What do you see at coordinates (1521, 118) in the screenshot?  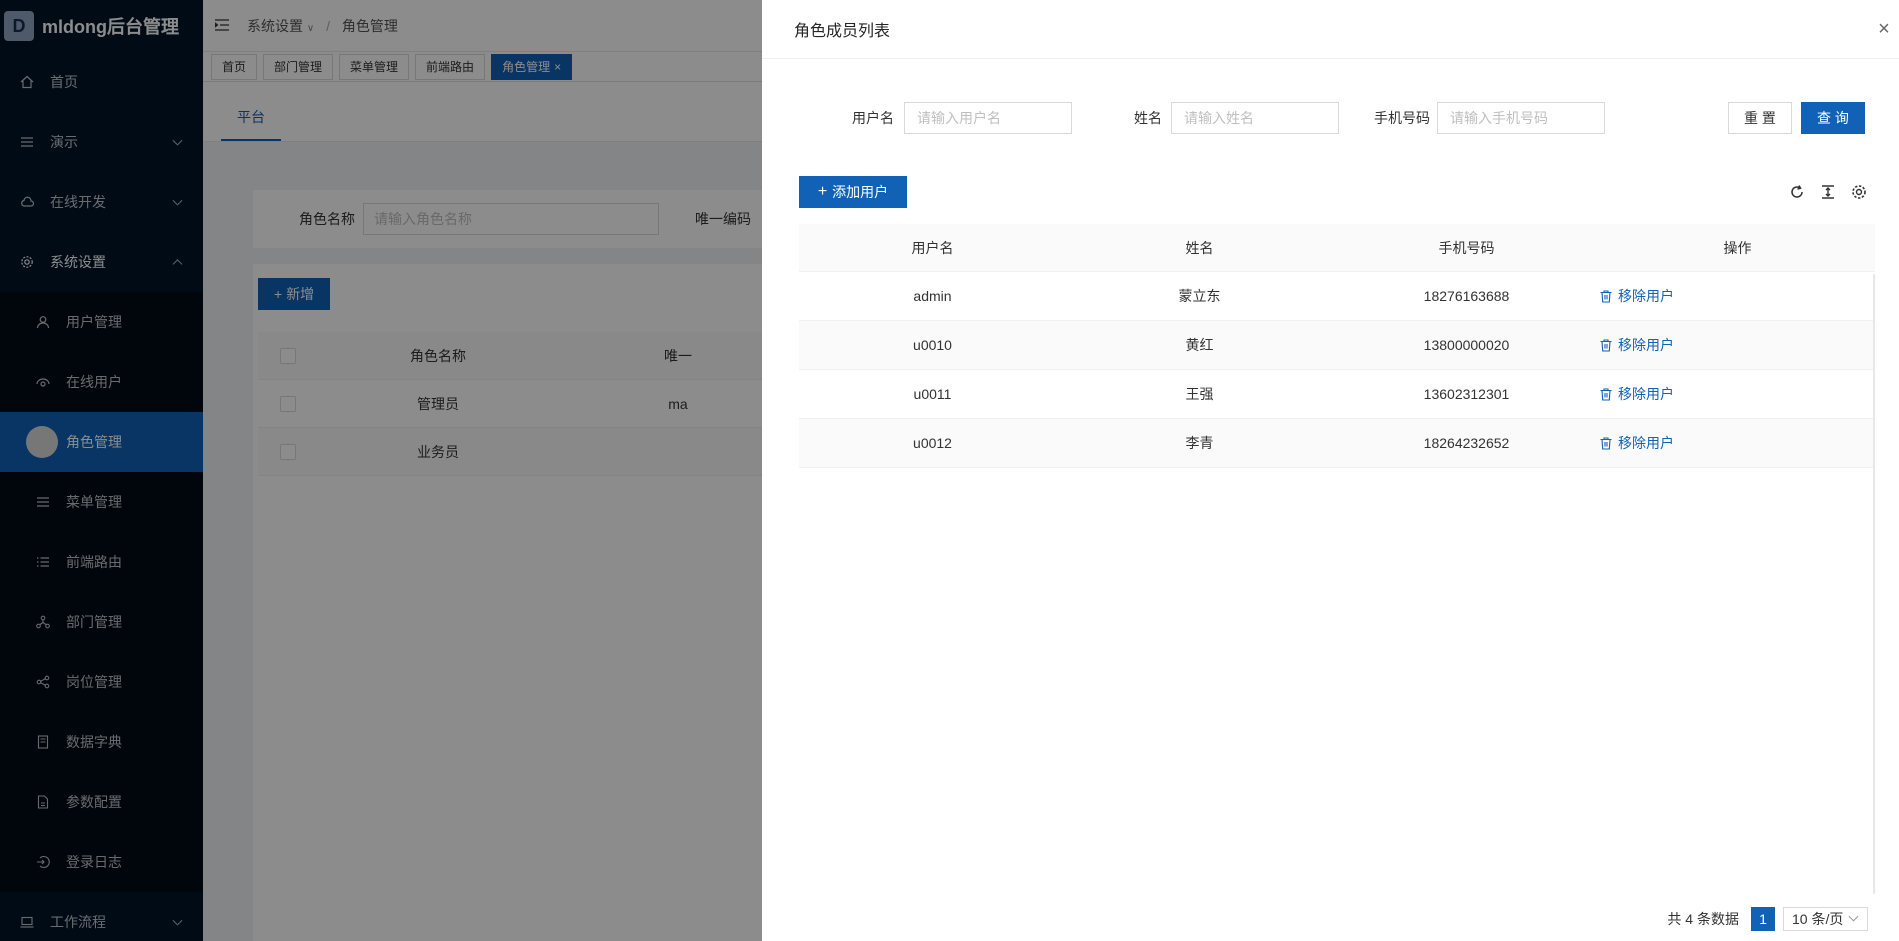 I see `phone-input: 请输入手机号码` at bounding box center [1521, 118].